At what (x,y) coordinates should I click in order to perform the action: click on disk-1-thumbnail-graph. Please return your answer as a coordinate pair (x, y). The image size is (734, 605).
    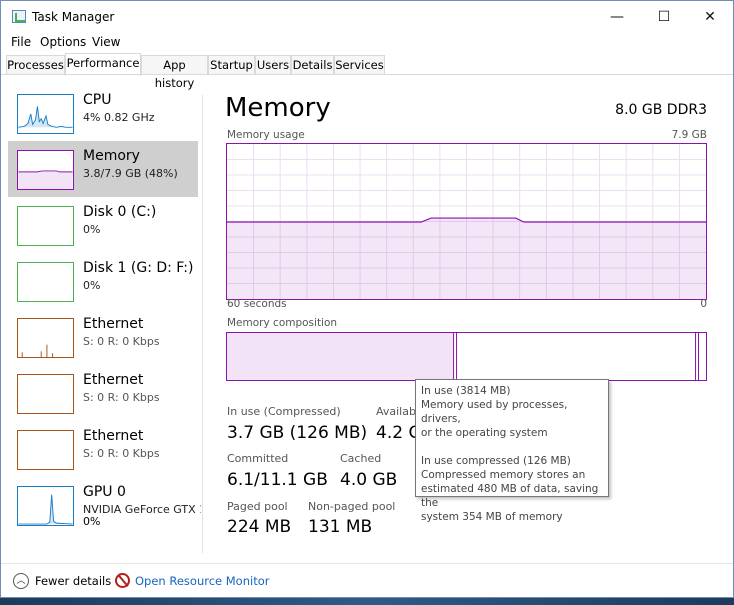
    Looking at the image, I should click on (45, 282).